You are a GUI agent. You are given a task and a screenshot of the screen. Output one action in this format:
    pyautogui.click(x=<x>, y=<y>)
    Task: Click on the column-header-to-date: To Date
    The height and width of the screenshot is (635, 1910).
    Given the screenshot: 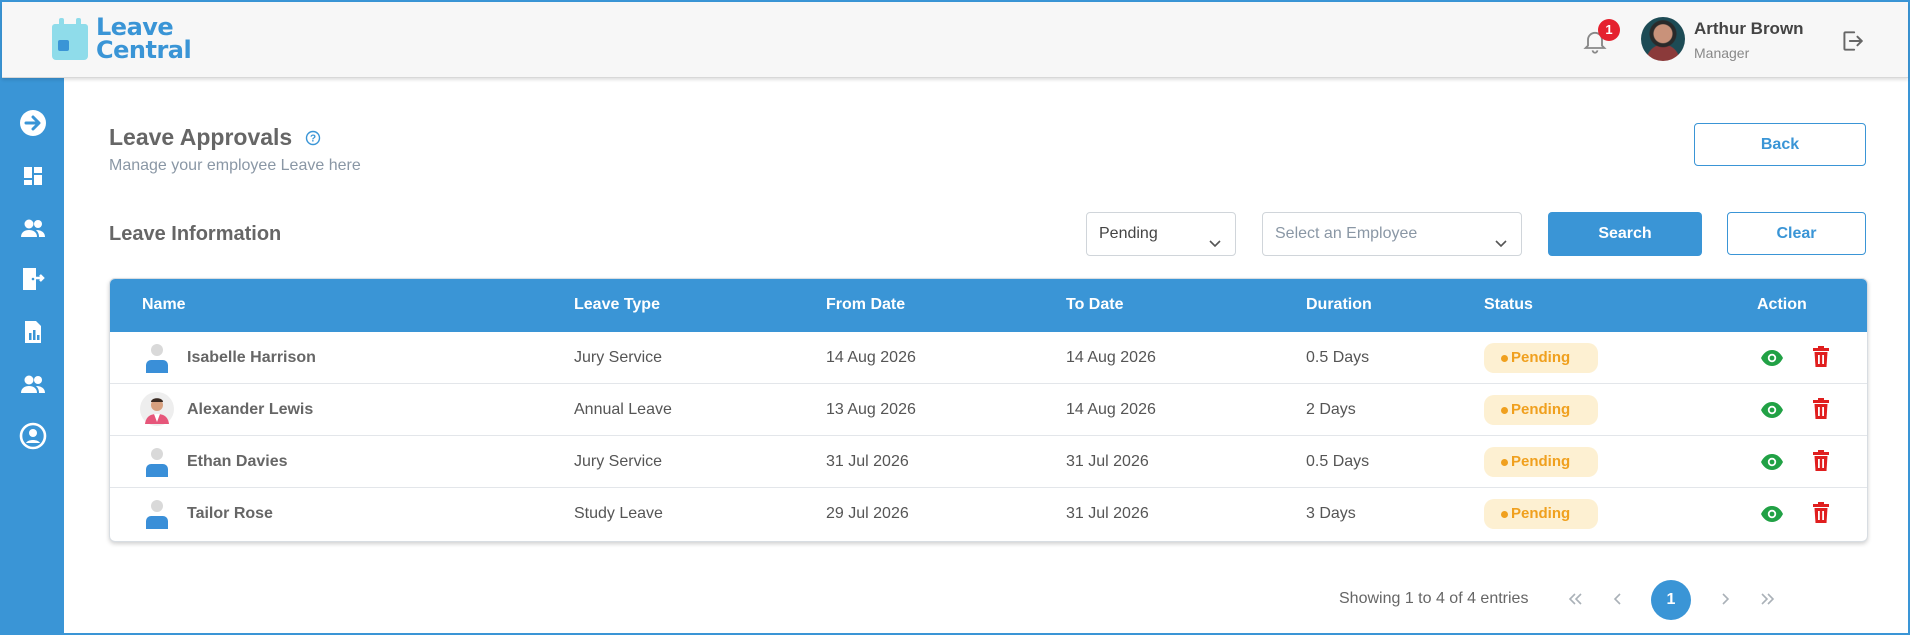 What is the action you would take?
    pyautogui.click(x=1094, y=305)
    